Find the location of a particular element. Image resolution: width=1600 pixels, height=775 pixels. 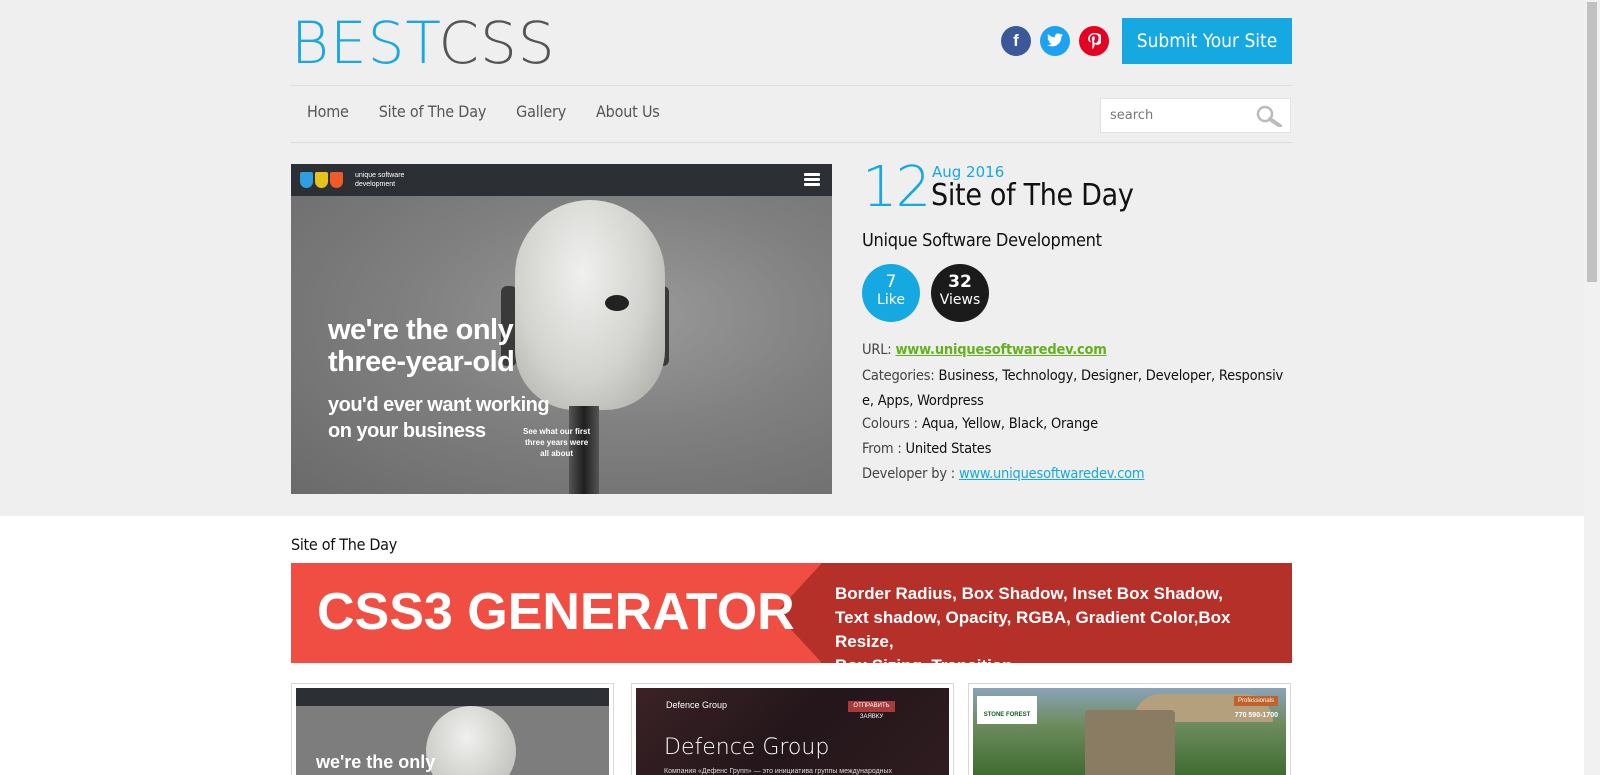

ud-brand-text: unique software development is located at coordinates (380, 180).